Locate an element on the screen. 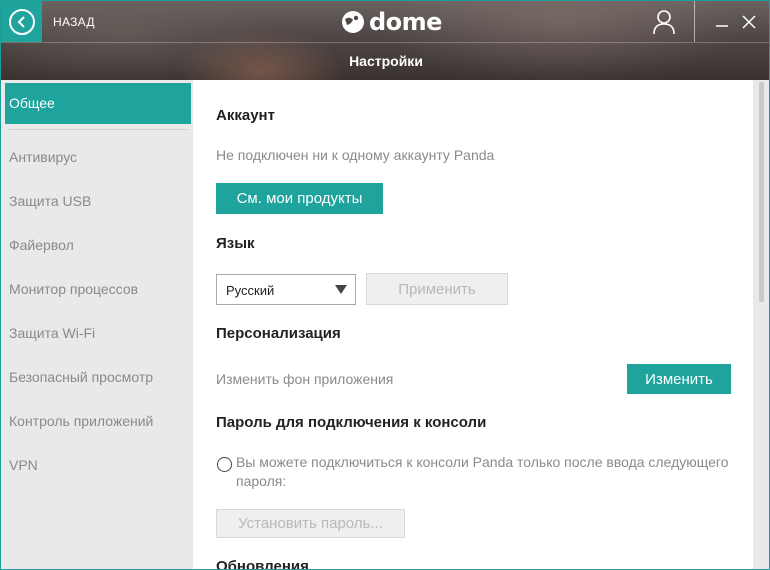 The width and height of the screenshot is (770, 570). header: НАЗАД dome Настройки is located at coordinates (385, 40).